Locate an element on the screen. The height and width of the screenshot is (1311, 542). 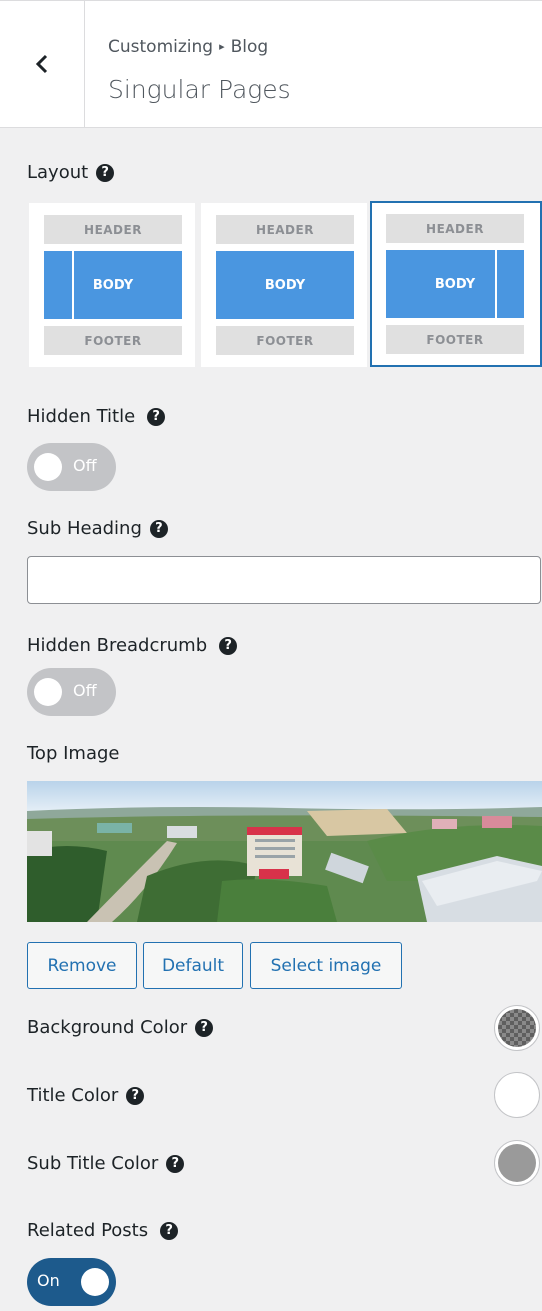
title-color-label: Title Color ? is located at coordinates (86, 1095).